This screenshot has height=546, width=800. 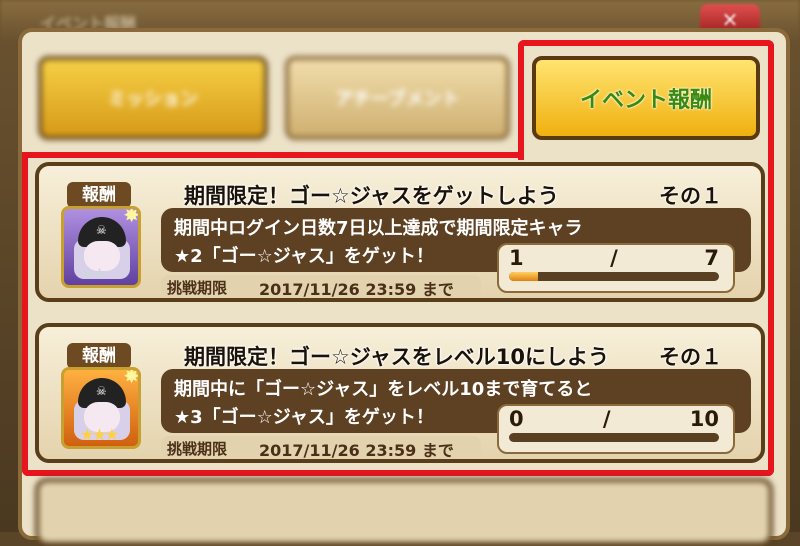 I want to click on description-line-1: 期間中ログイン日数7日以上達成で期間限定キャラ, so click(x=378, y=228).